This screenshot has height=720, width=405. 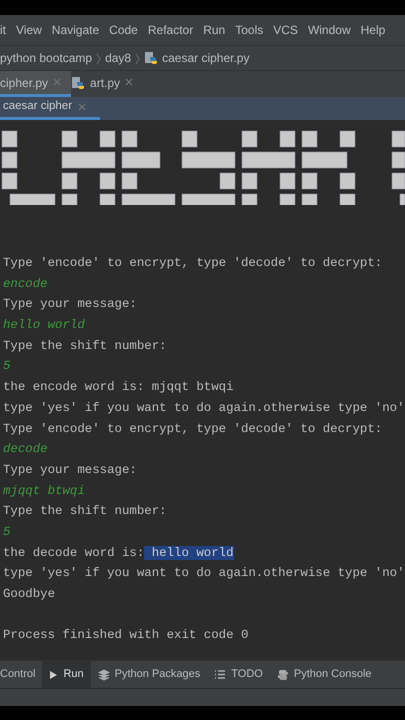 I want to click on tool-window-tab: TODO, so click(x=238, y=674).